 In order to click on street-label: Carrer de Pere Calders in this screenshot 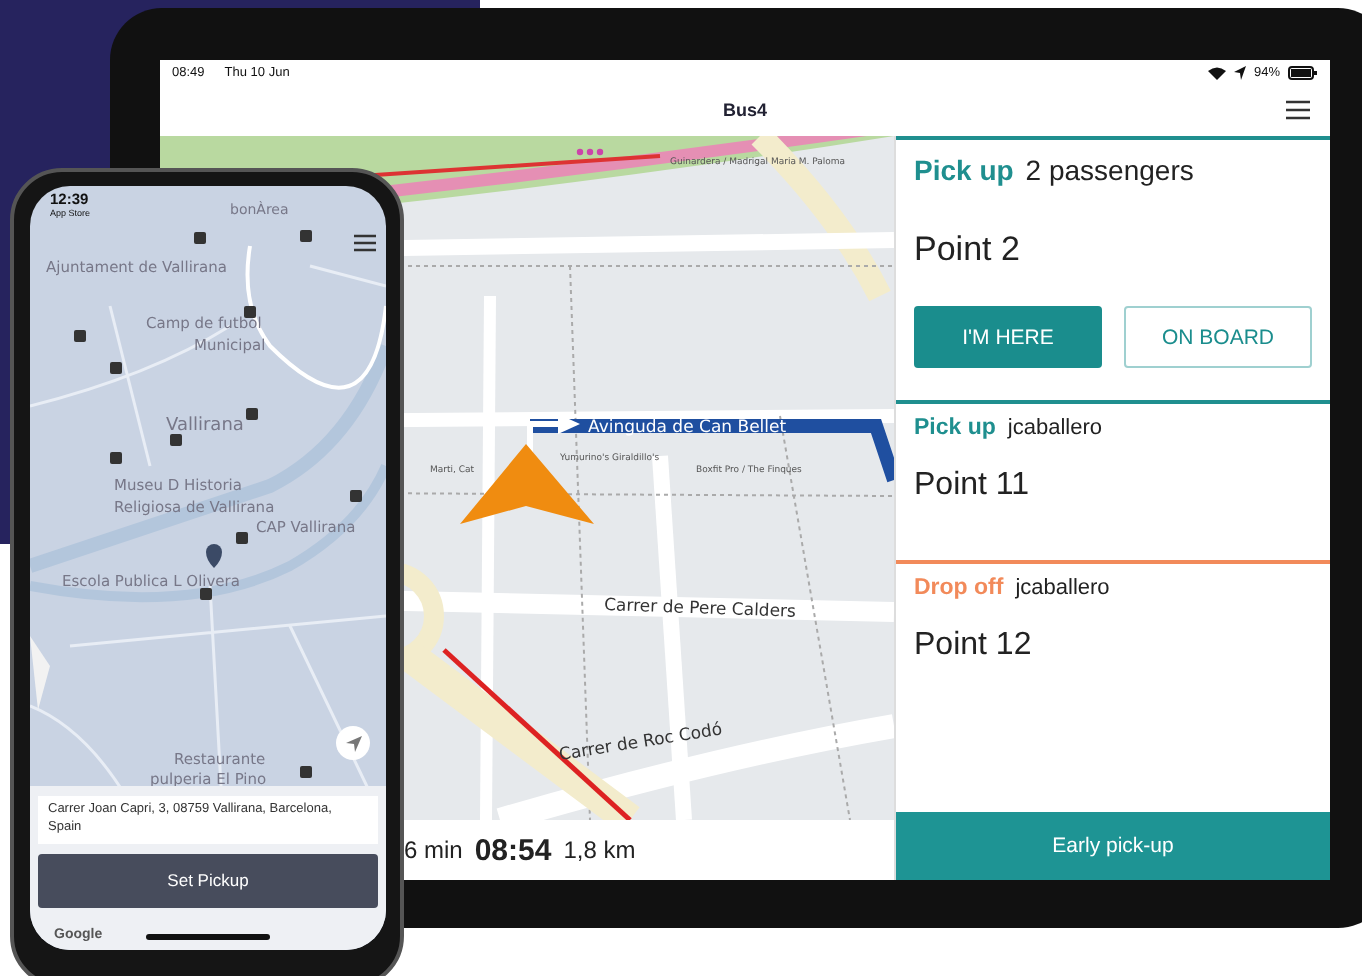, I will do `click(700, 609)`.